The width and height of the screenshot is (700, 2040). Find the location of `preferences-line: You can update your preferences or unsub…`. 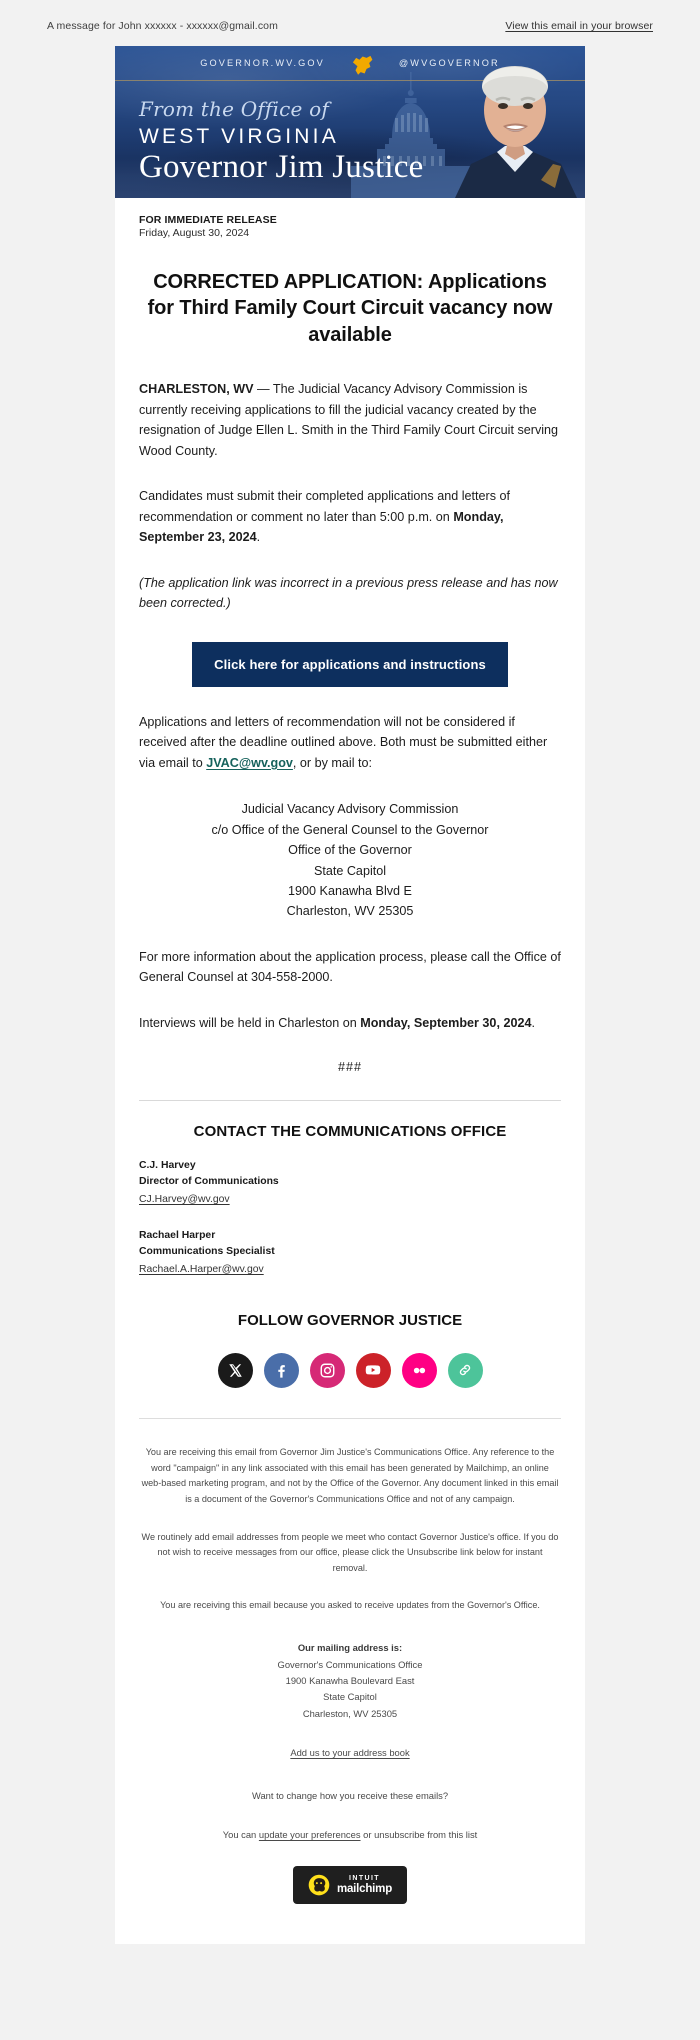

preferences-line: You can update your preferences or unsub… is located at coordinates (350, 1835).